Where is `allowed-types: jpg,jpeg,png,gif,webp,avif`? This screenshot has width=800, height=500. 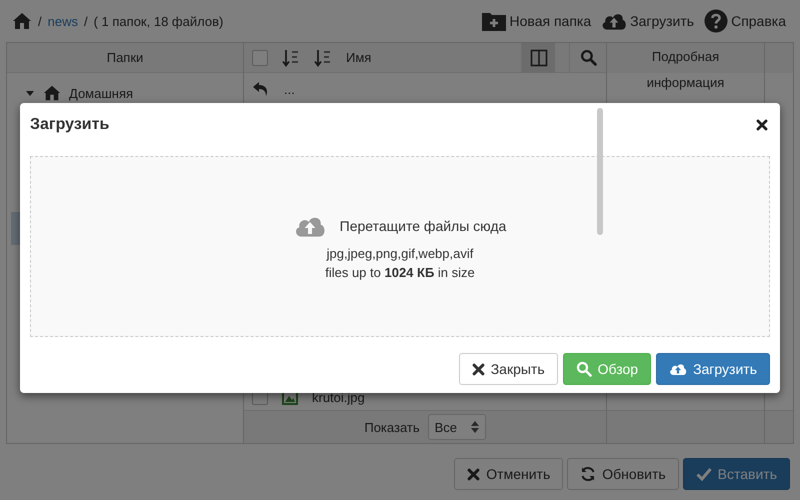 allowed-types: jpg,jpeg,png,gif,webp,avif is located at coordinates (400, 253).